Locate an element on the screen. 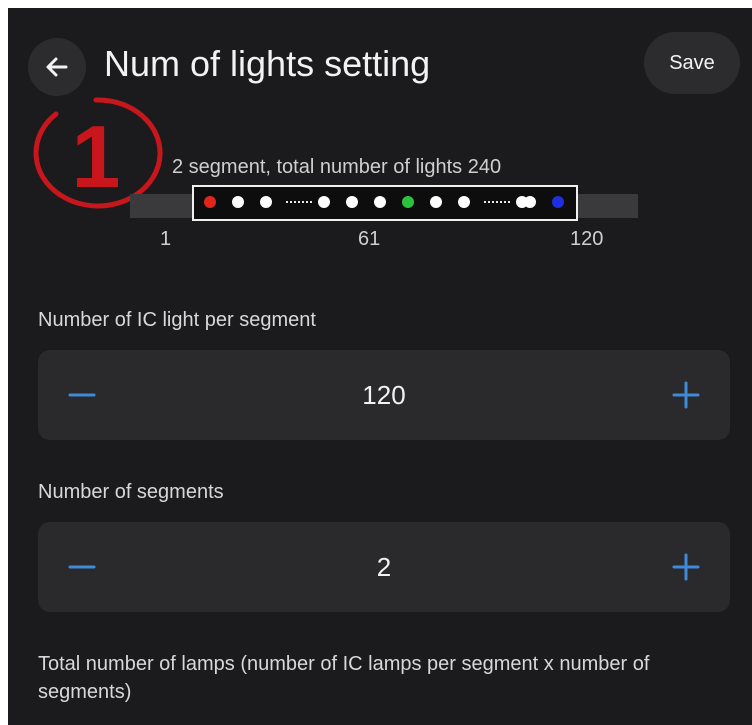  strip-tick-middle: 61 is located at coordinates (369, 239).